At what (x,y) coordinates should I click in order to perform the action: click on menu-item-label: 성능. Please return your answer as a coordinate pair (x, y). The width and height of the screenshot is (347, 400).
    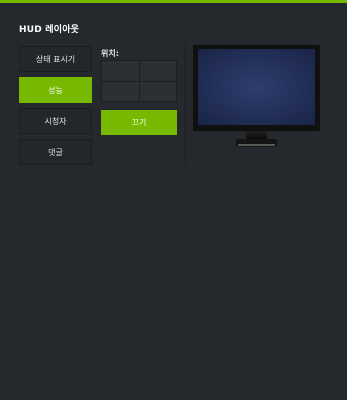
    Looking at the image, I should click on (55, 90).